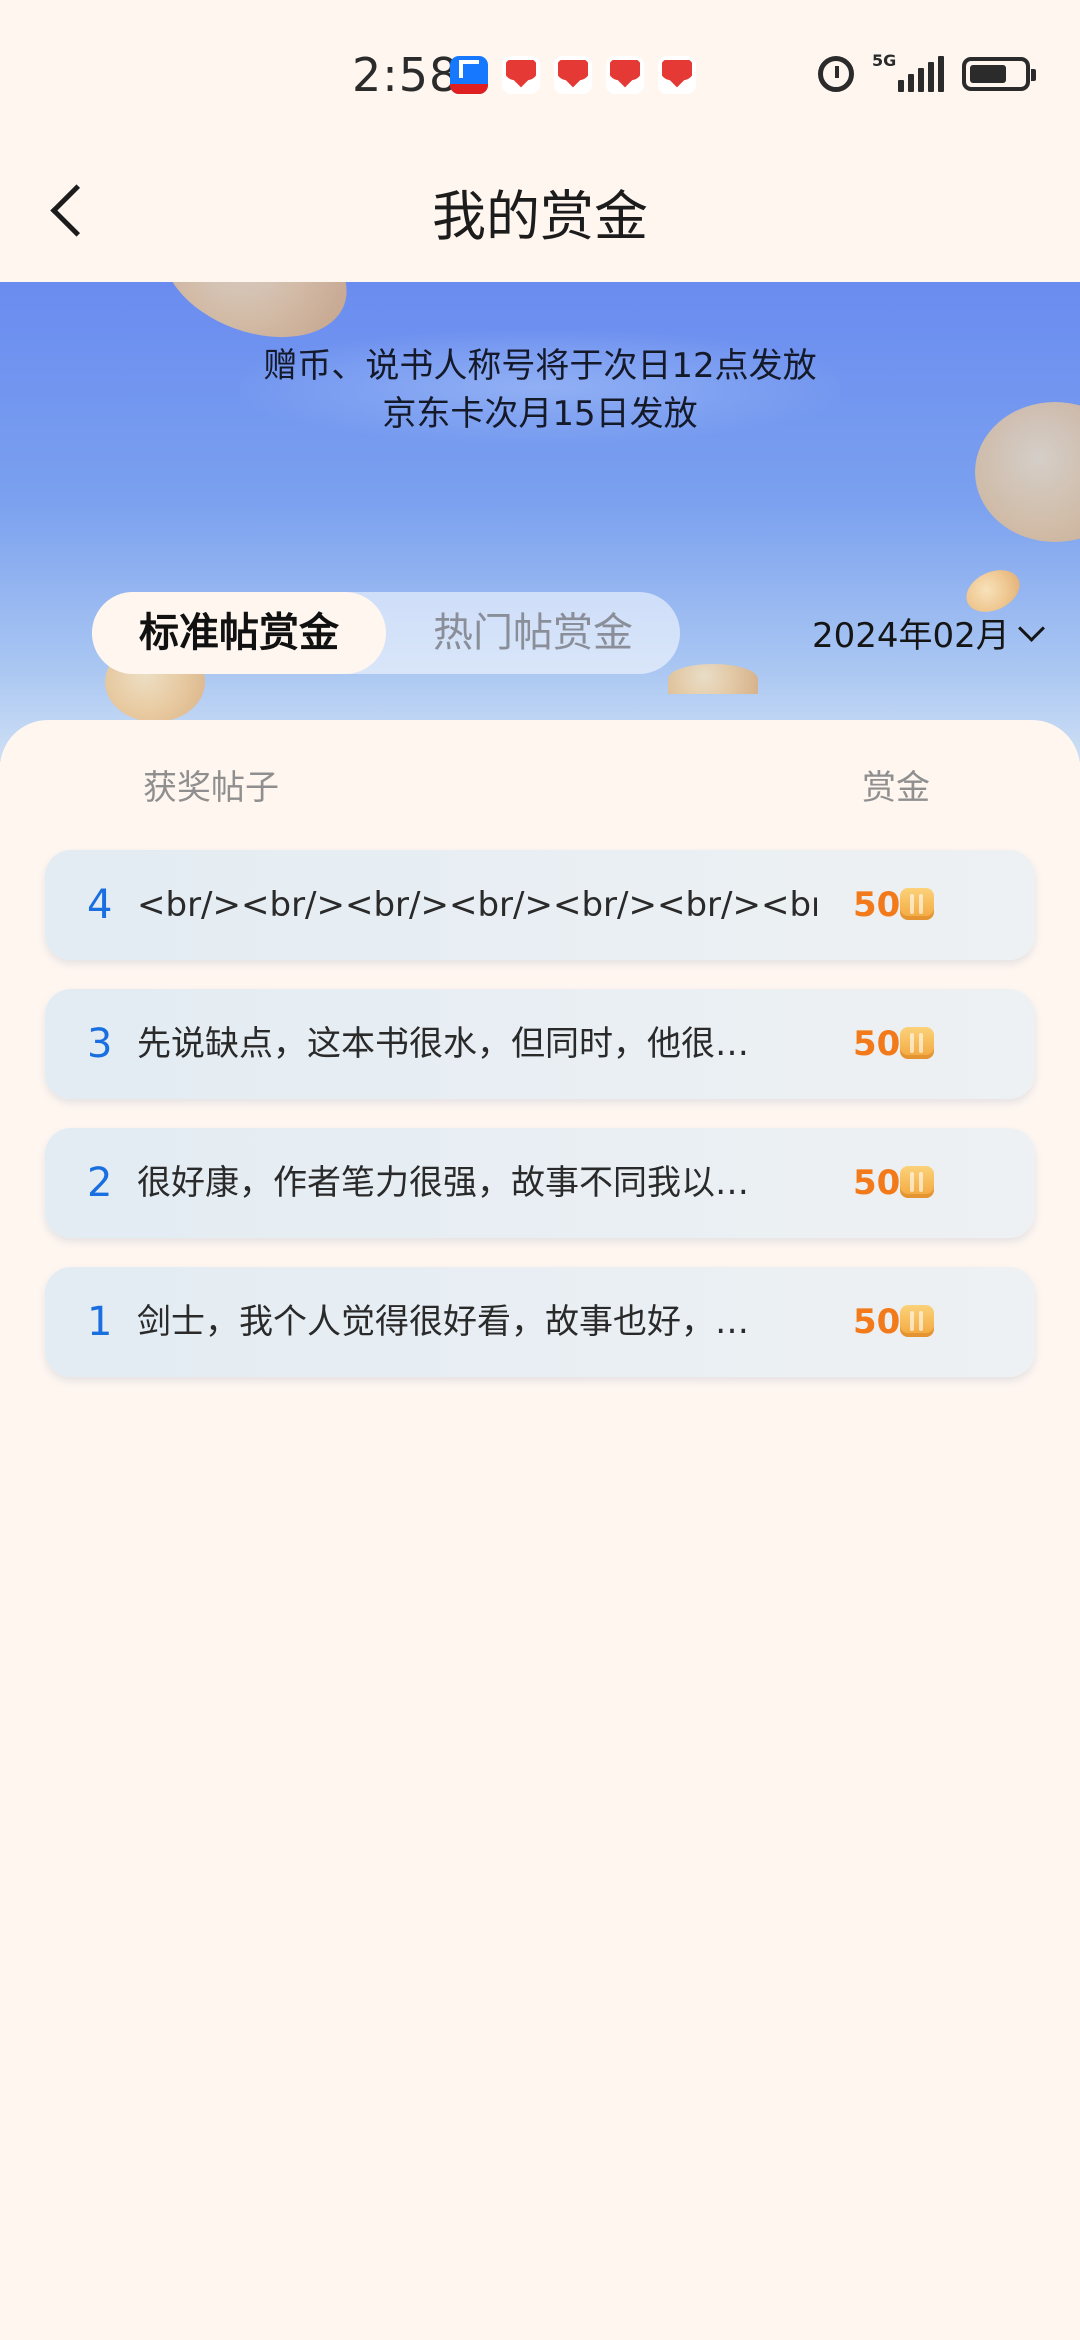 The width and height of the screenshot is (1080, 2340). Describe the element at coordinates (100, 1322) in the screenshot. I see `rank-number: 1` at that location.